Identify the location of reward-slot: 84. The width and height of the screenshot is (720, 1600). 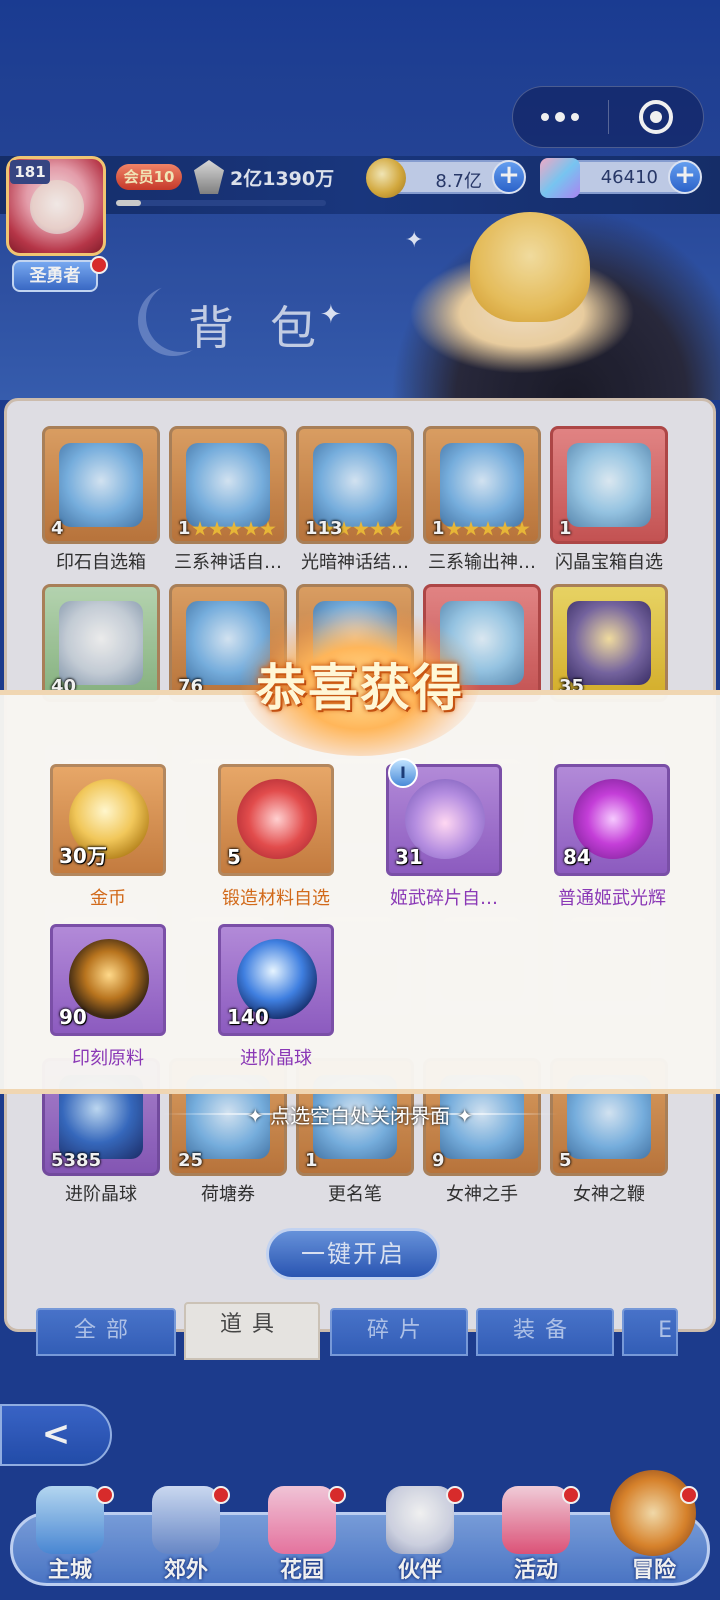
(612, 820).